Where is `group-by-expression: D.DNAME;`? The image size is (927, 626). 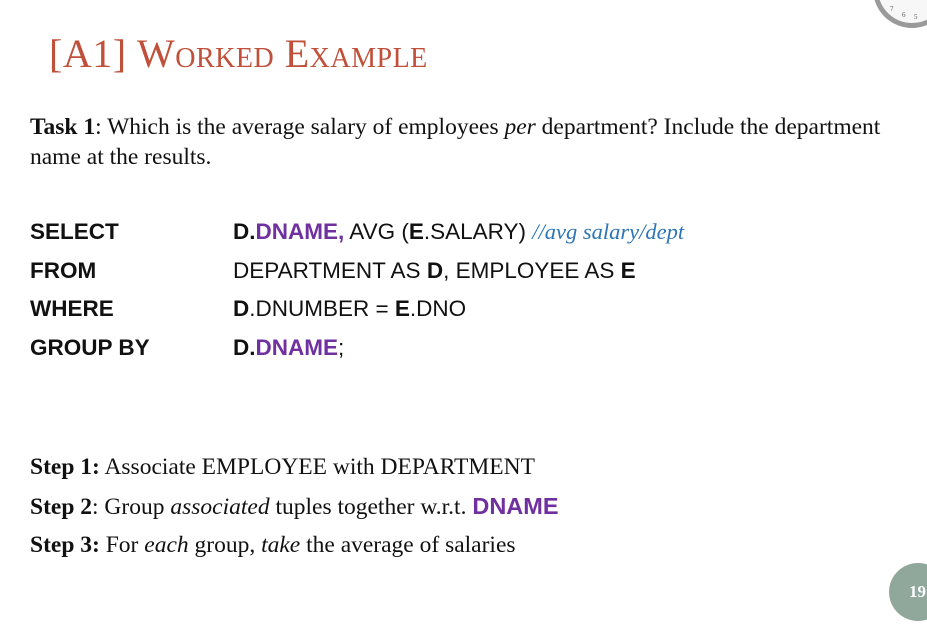 group-by-expression: D.DNAME; is located at coordinates (288, 348).